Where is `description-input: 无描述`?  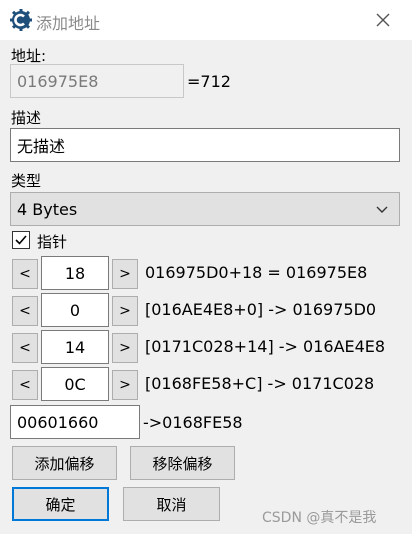
description-input: 无描述 is located at coordinates (205, 145).